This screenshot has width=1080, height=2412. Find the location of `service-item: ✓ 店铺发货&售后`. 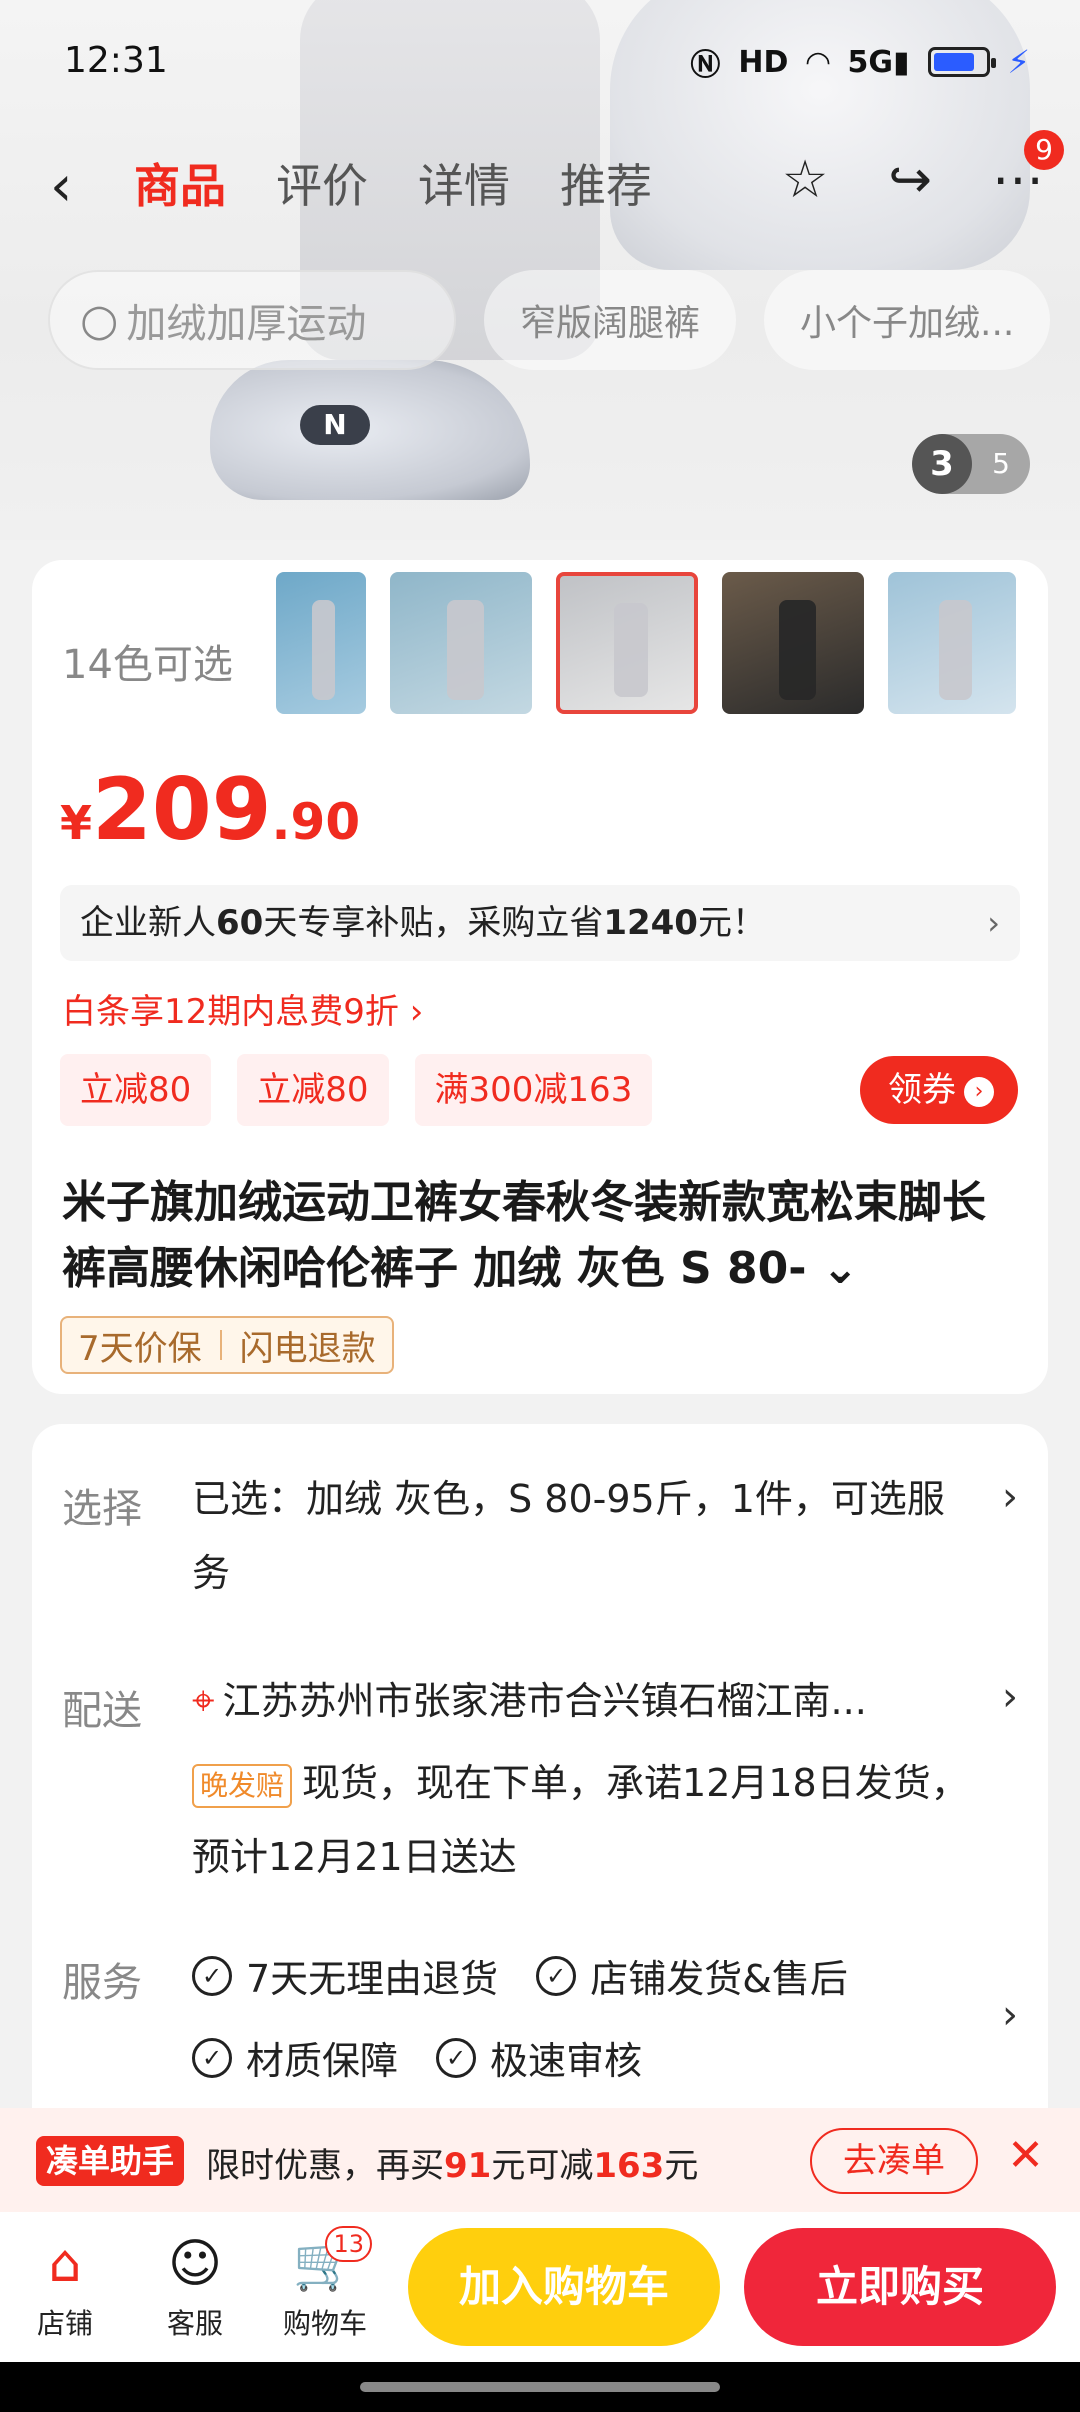

service-item: ✓ 店铺发货&售后 is located at coordinates (692, 1975).